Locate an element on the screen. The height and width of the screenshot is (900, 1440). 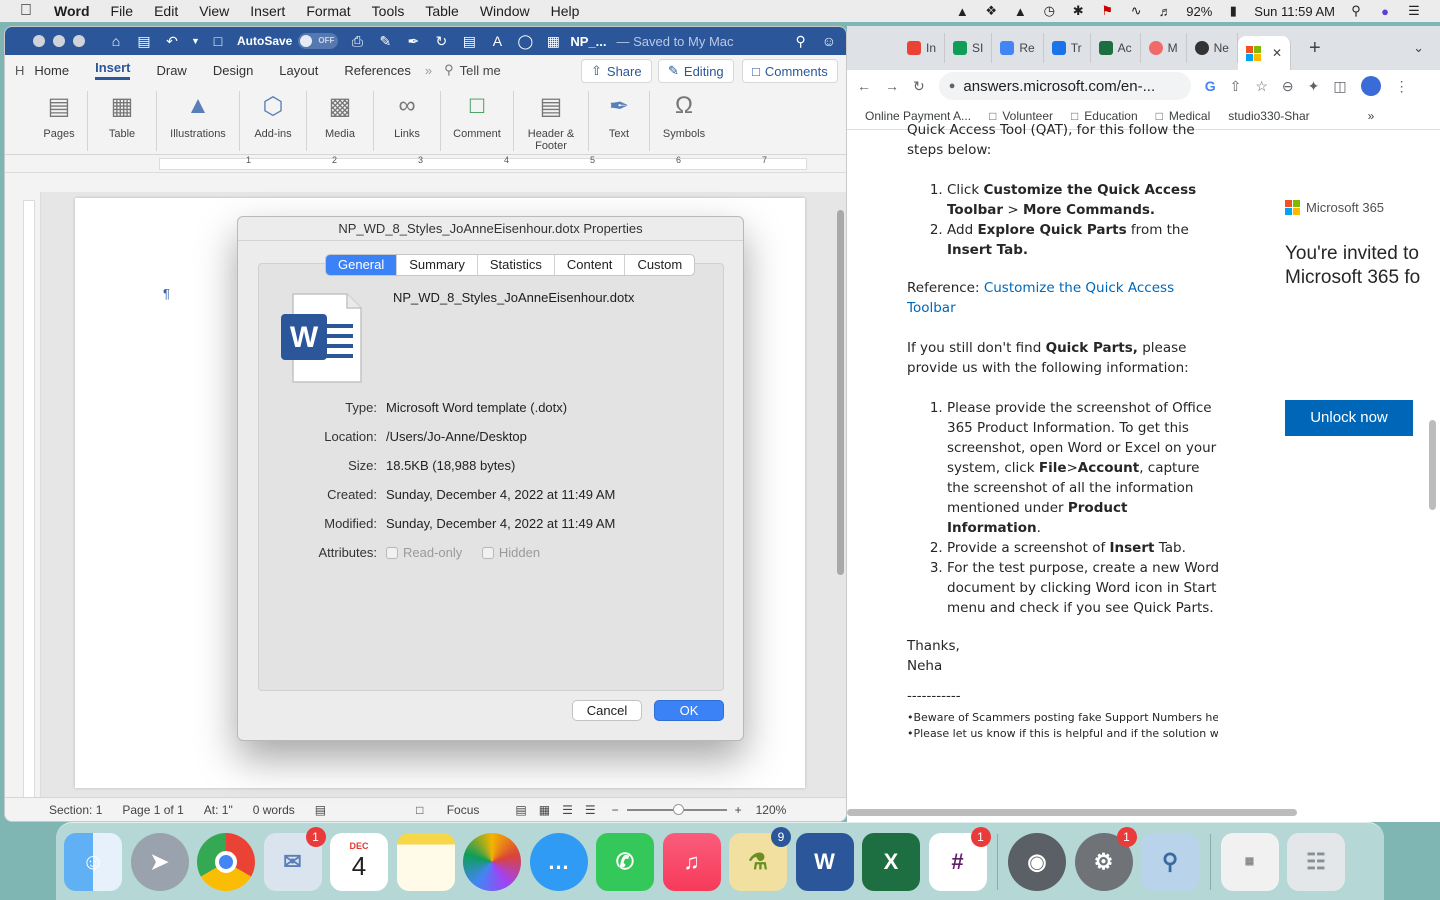
profile-avatar-icon is located at coordinates (1370, 86).